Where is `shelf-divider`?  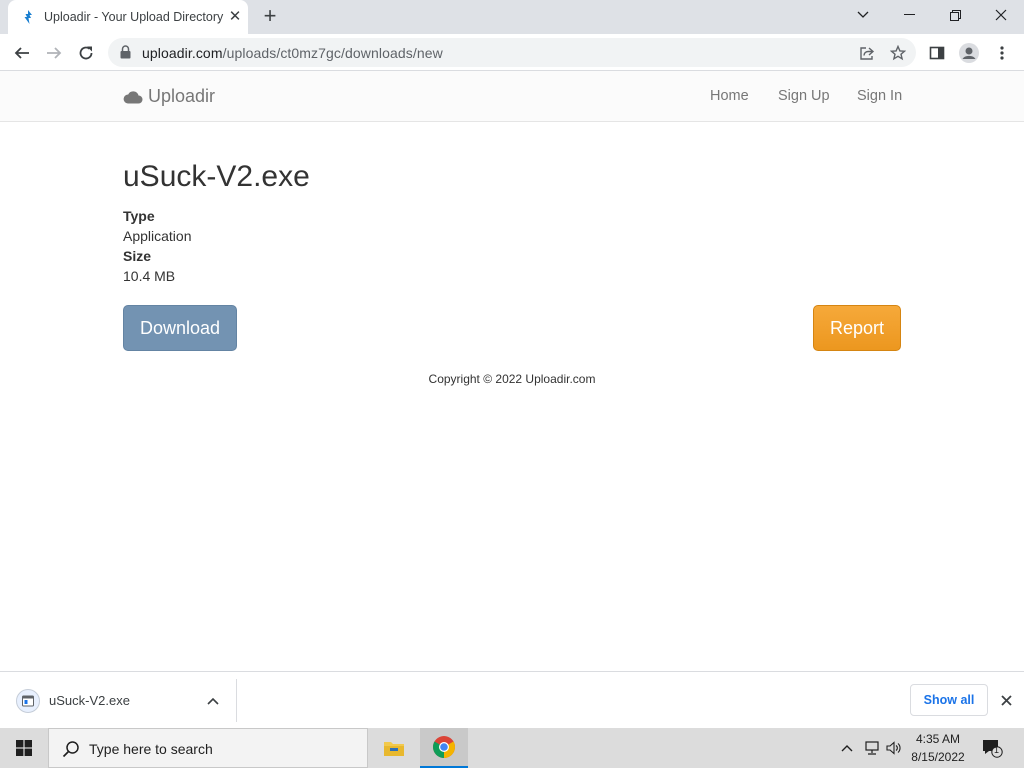 shelf-divider is located at coordinates (236, 700).